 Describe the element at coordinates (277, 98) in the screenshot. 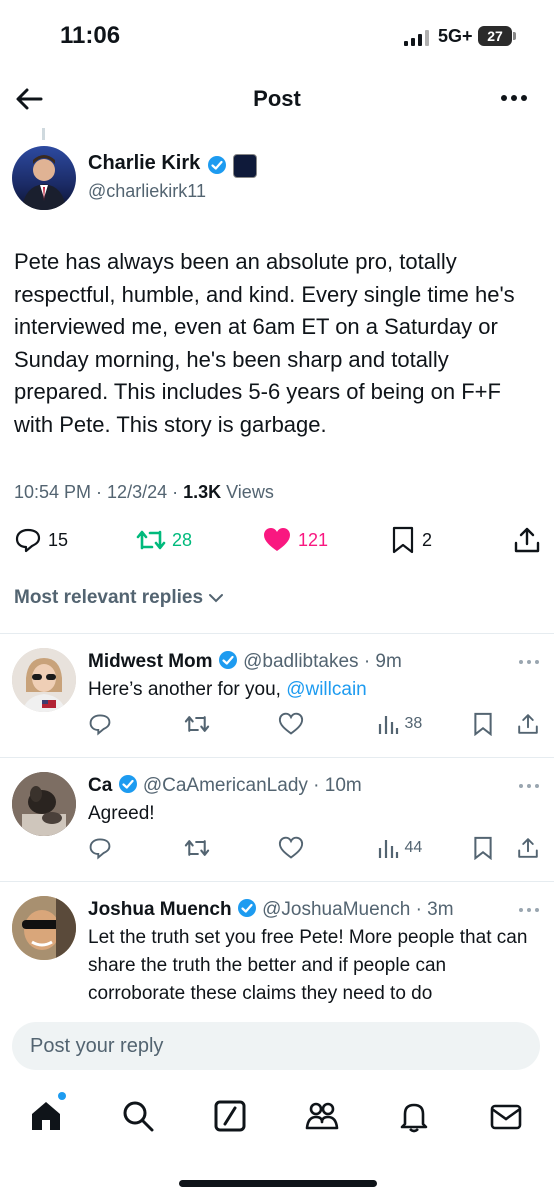

I see `page-title: Post` at that location.